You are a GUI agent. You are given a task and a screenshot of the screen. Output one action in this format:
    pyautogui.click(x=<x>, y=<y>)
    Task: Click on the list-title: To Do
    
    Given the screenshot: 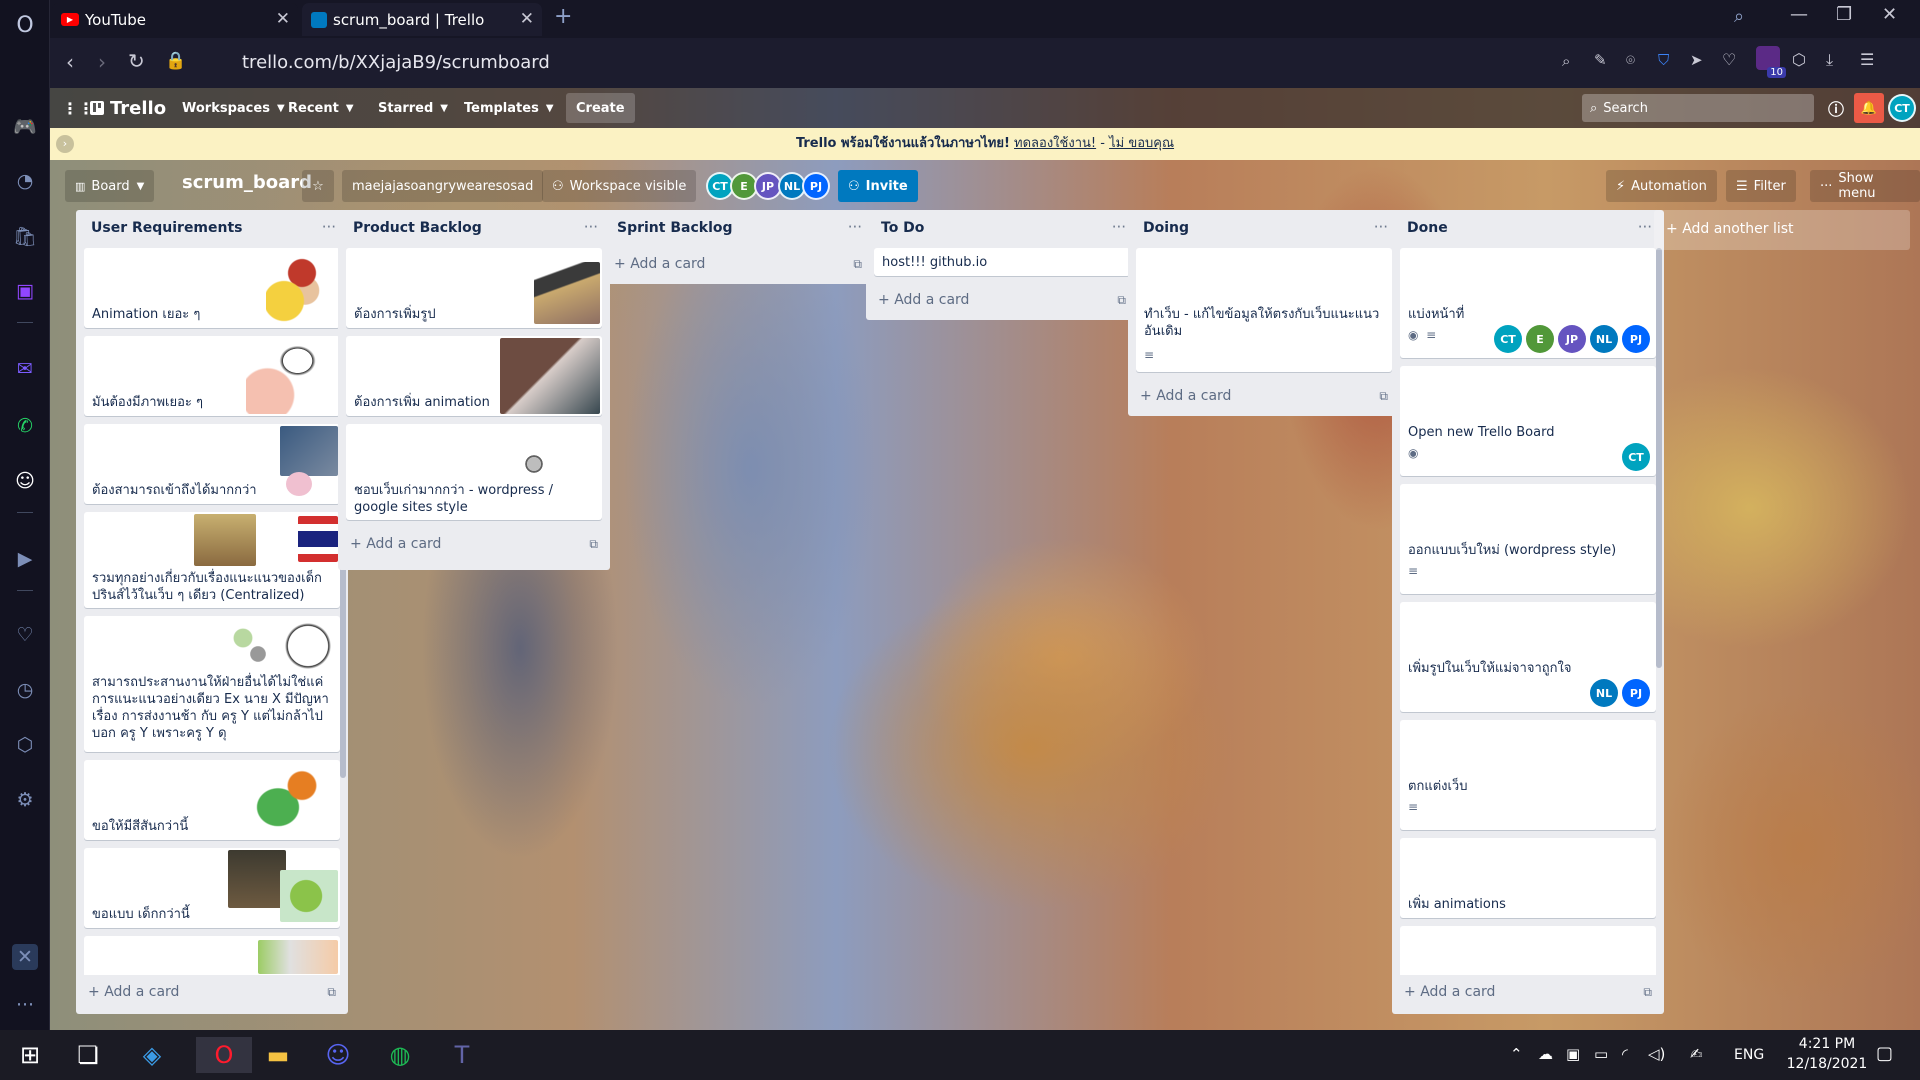 What is the action you would take?
    pyautogui.click(x=1002, y=229)
    